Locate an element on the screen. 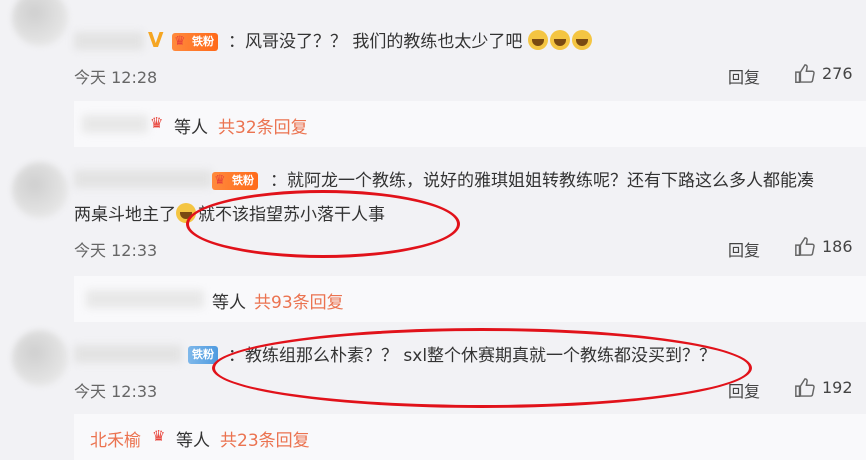 Image resolution: width=866 pixels, height=460 pixels. like-count: 276 is located at coordinates (837, 73).